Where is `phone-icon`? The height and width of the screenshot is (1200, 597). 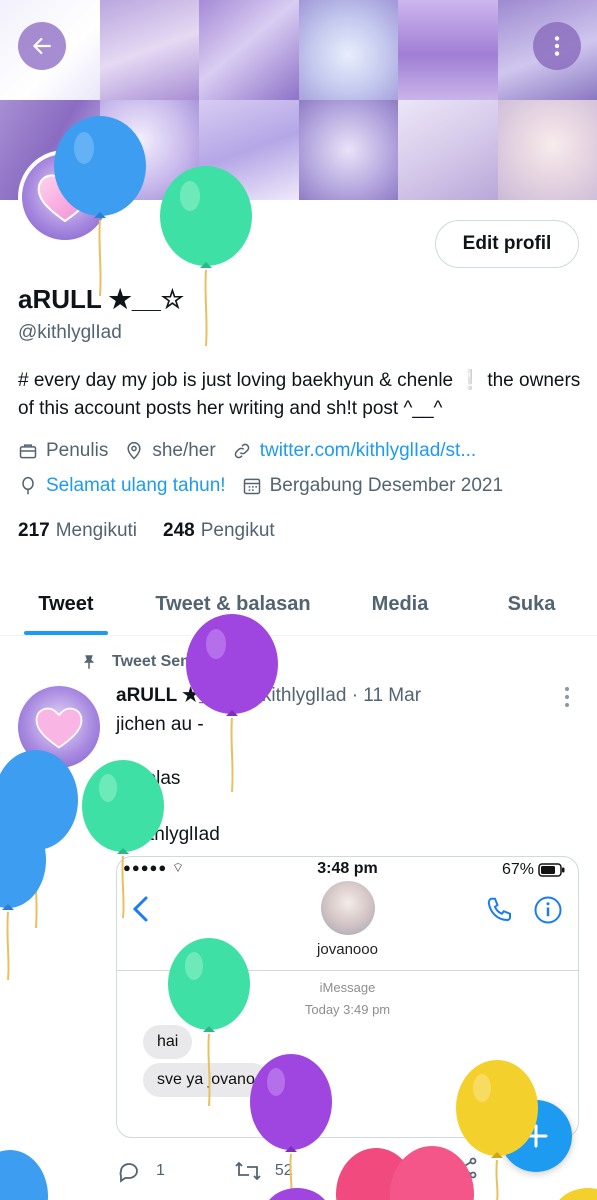 phone-icon is located at coordinates (499, 909).